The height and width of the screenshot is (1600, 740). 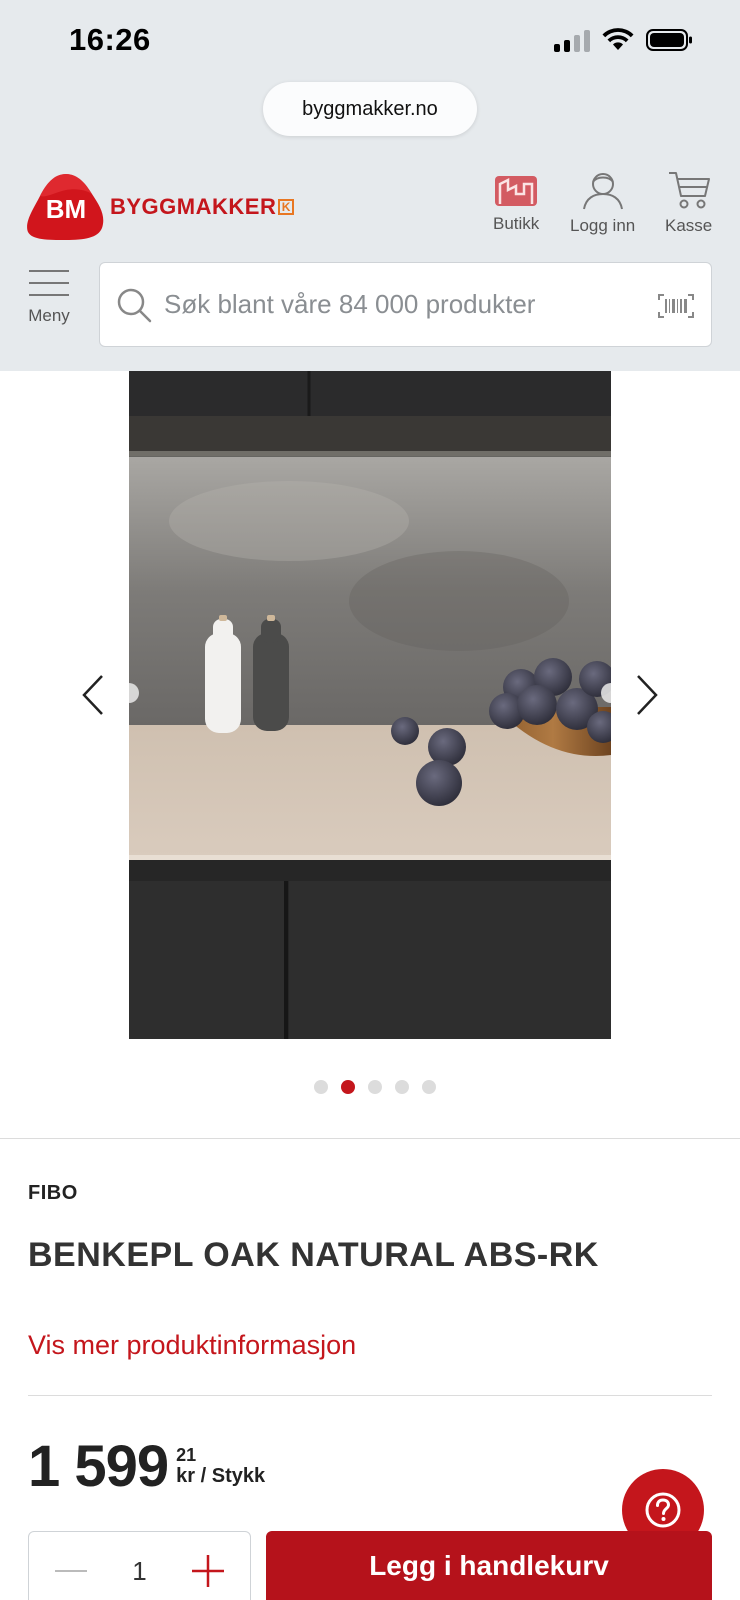 I want to click on logo-text: BYGGMAKKER, so click(x=193, y=206).